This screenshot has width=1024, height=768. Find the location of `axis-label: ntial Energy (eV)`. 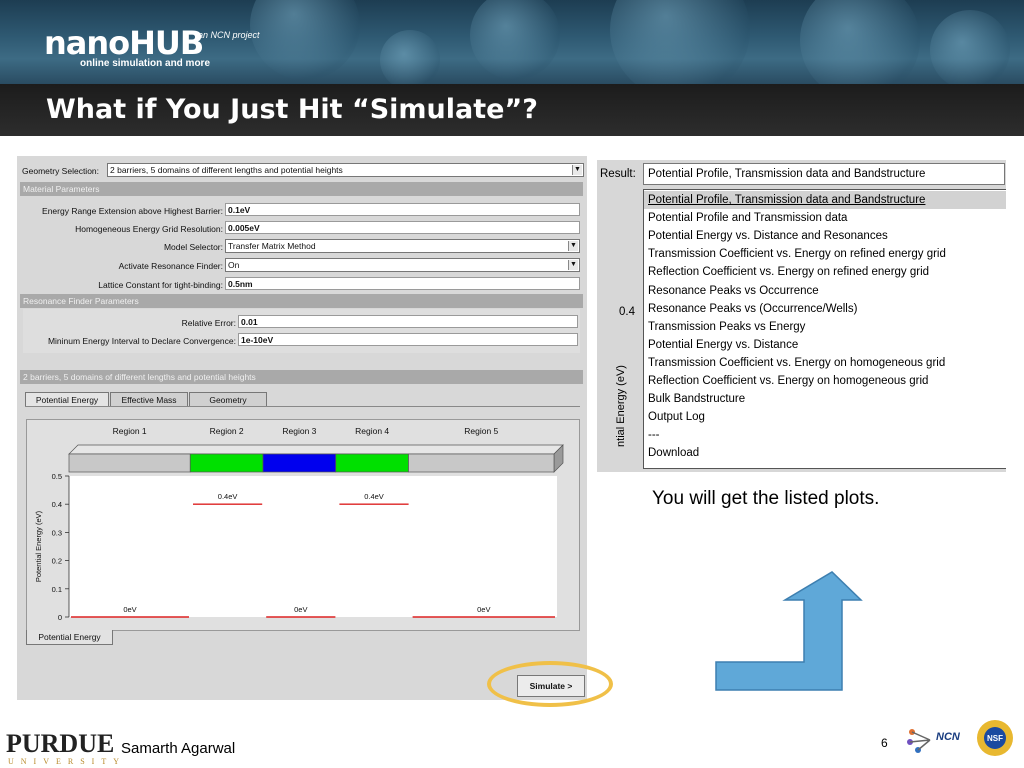

axis-label: ntial Energy (eV) is located at coordinates (621, 406).